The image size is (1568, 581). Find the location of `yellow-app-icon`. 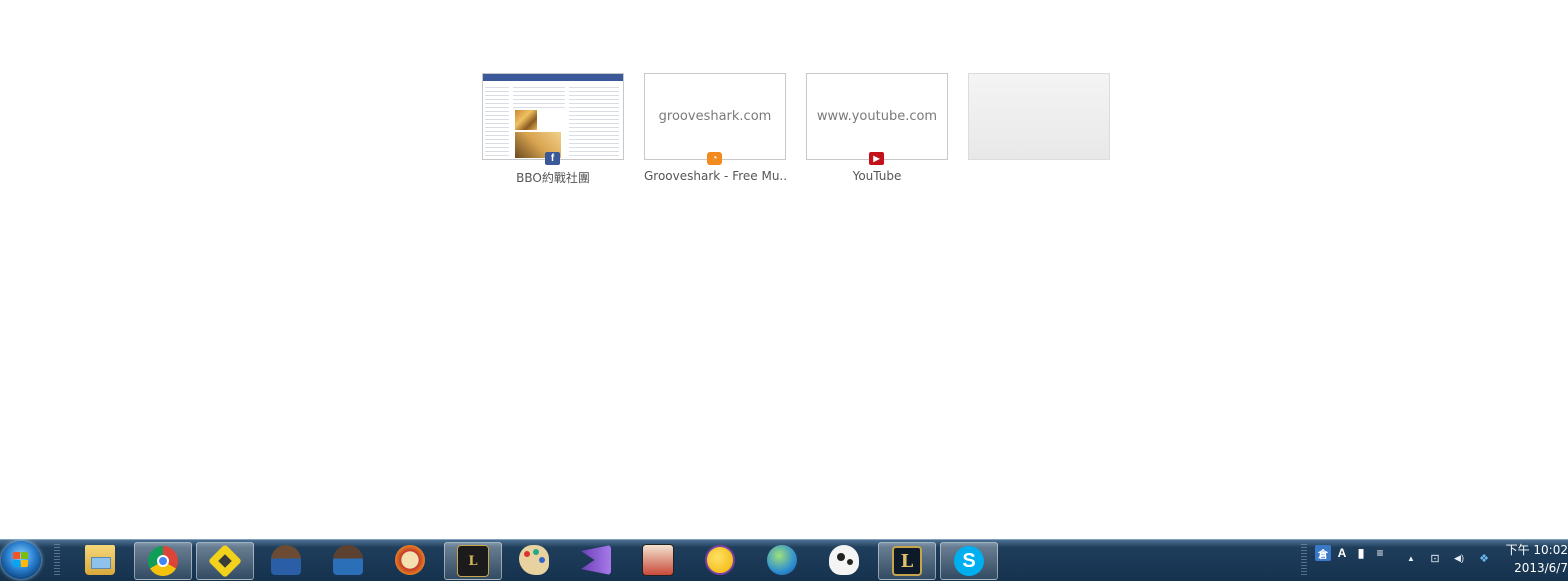

yellow-app-icon is located at coordinates (225, 561).